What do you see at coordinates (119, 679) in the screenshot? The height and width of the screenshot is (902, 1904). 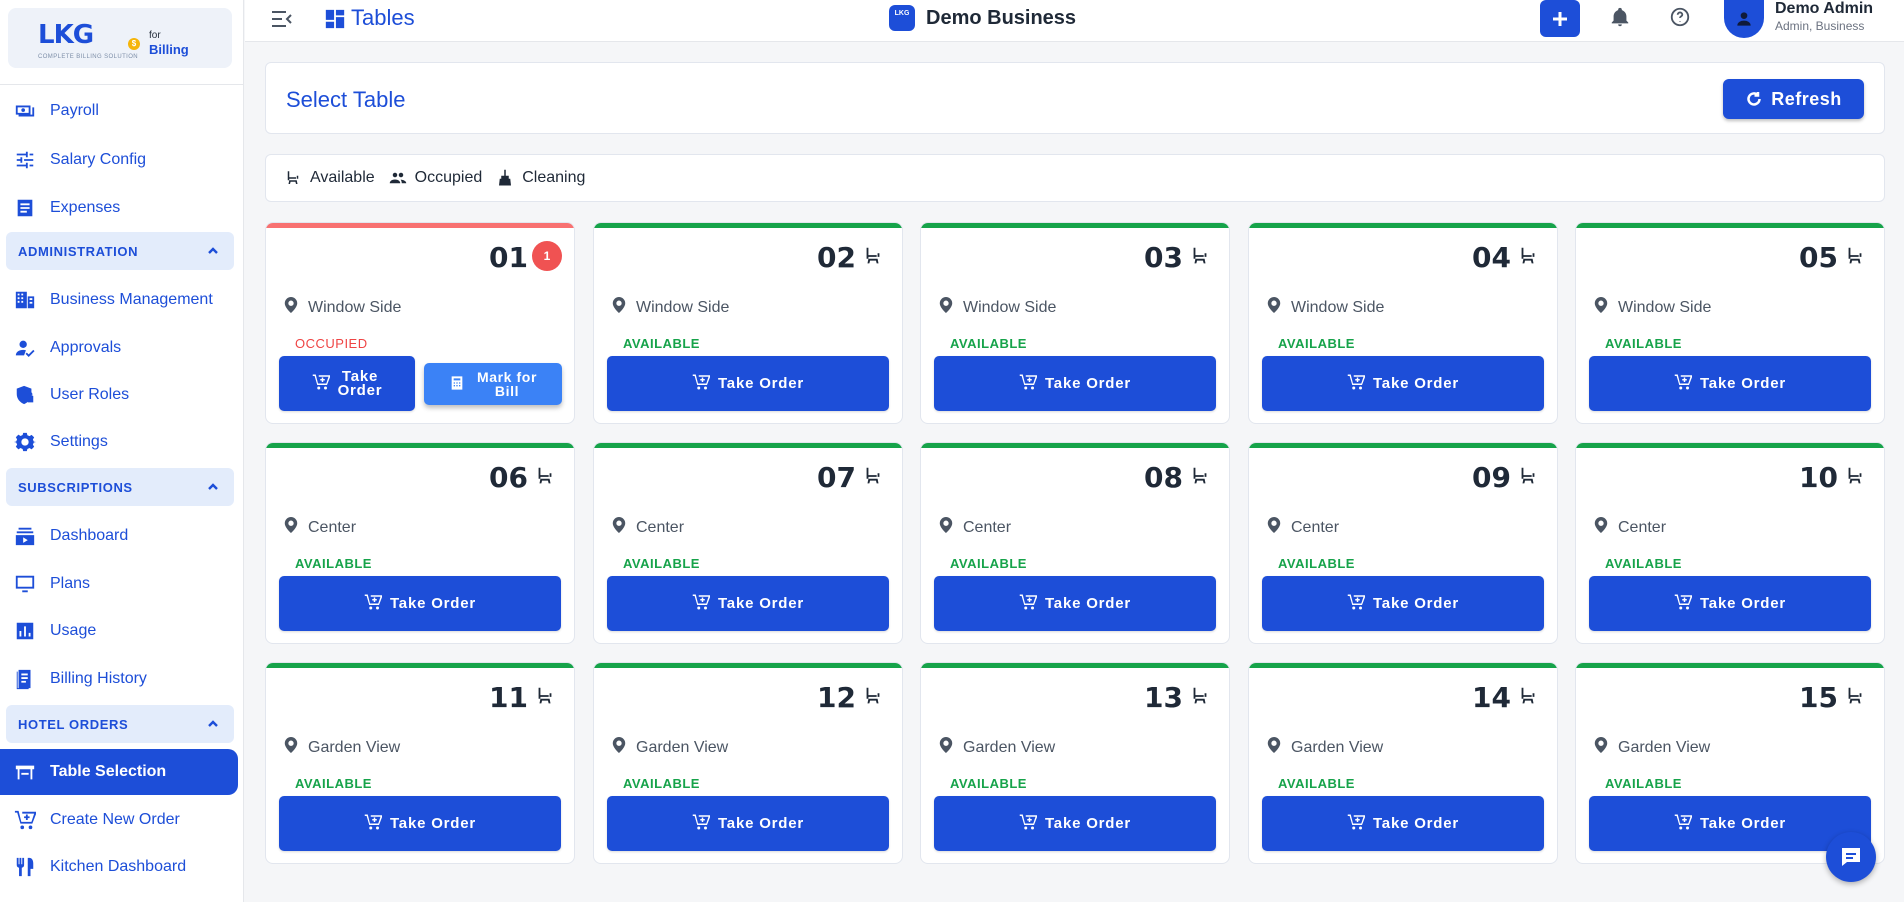 I see `sidebar-item-billing-history: Billing History` at bounding box center [119, 679].